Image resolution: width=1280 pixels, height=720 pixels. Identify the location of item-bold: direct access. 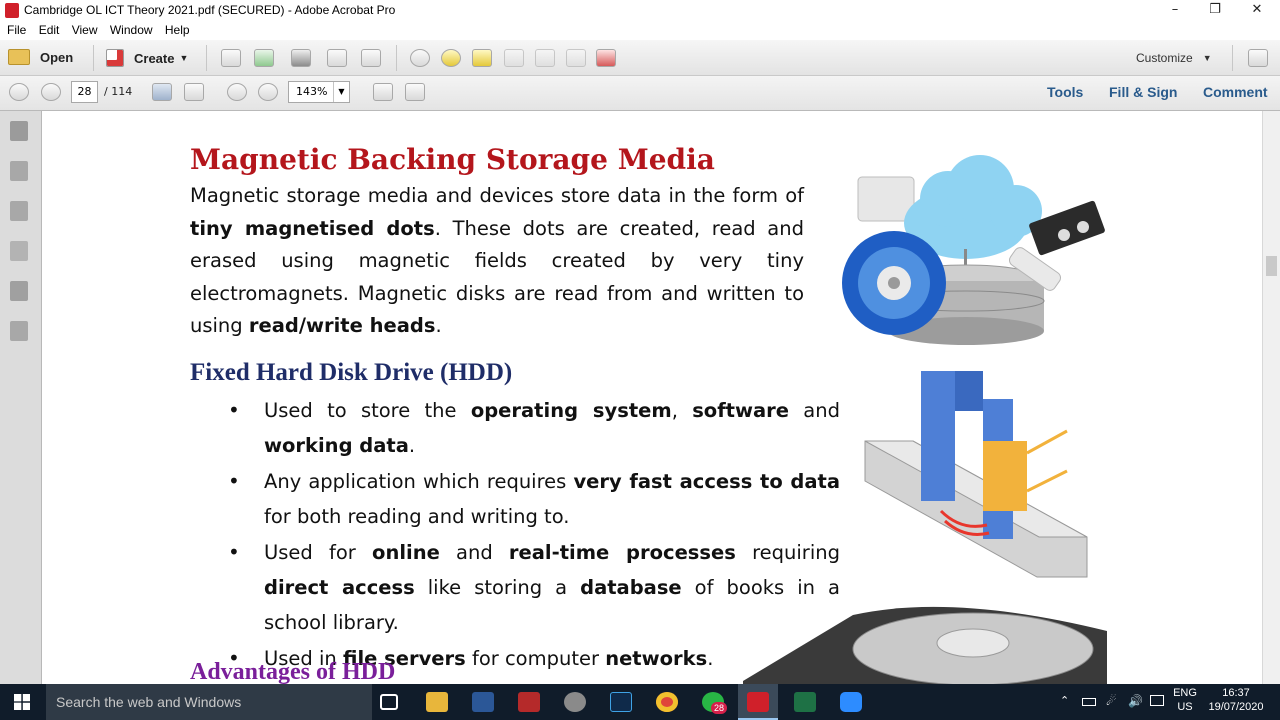
(339, 587).